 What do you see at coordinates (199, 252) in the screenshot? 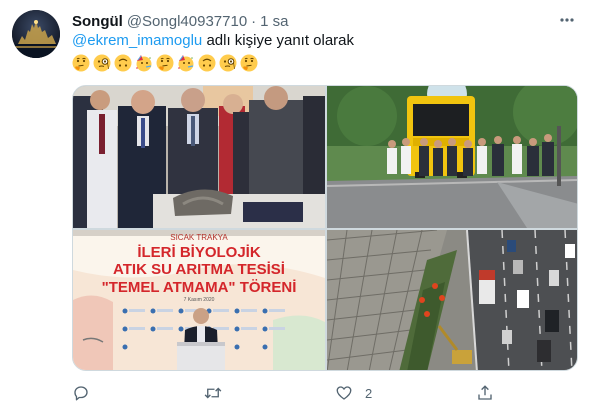
I see `banner-line1-text: İLERİ BİYOLOJİK` at bounding box center [199, 252].